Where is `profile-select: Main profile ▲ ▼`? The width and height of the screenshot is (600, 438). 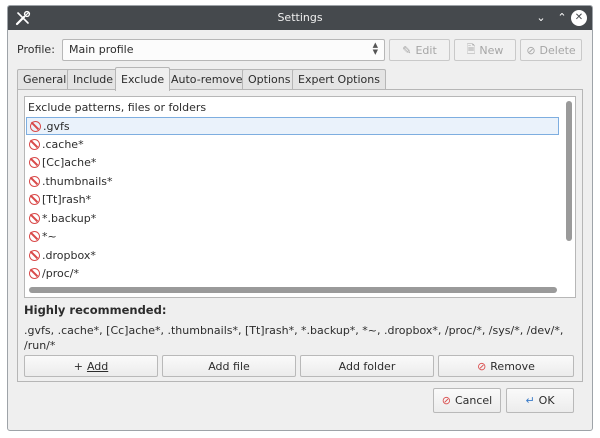 profile-select: Main profile ▲ ▼ is located at coordinates (223, 50).